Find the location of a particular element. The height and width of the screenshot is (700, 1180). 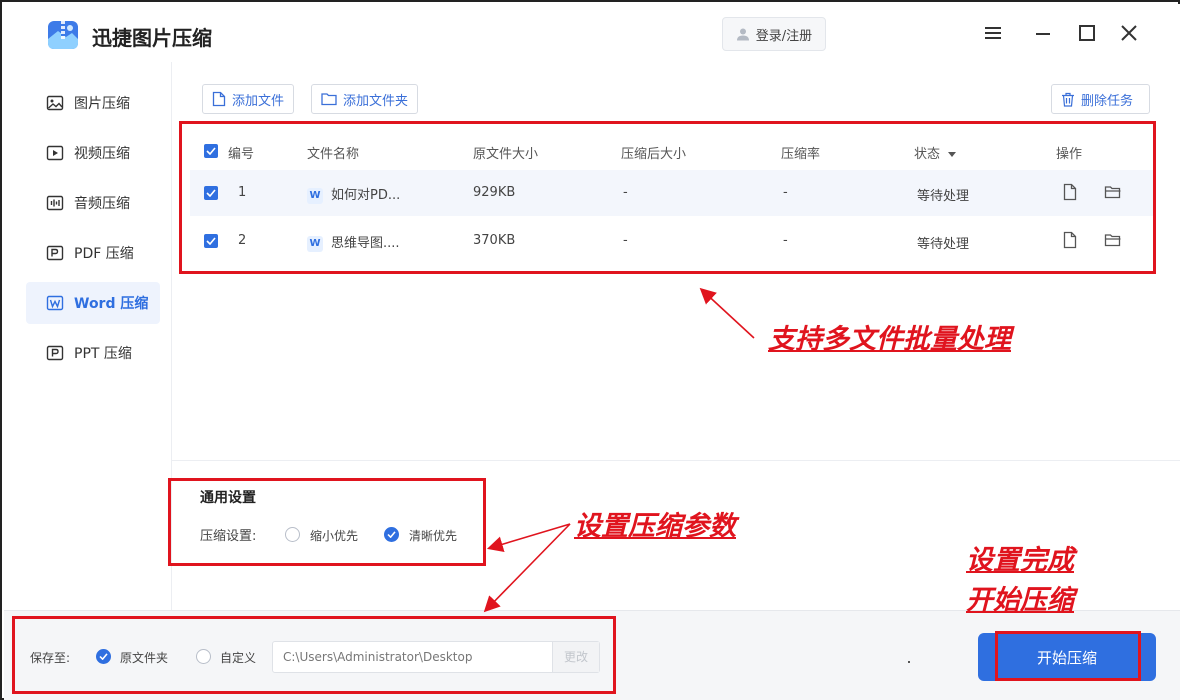

sidebar-item-label: Word 压缩 is located at coordinates (111, 304).